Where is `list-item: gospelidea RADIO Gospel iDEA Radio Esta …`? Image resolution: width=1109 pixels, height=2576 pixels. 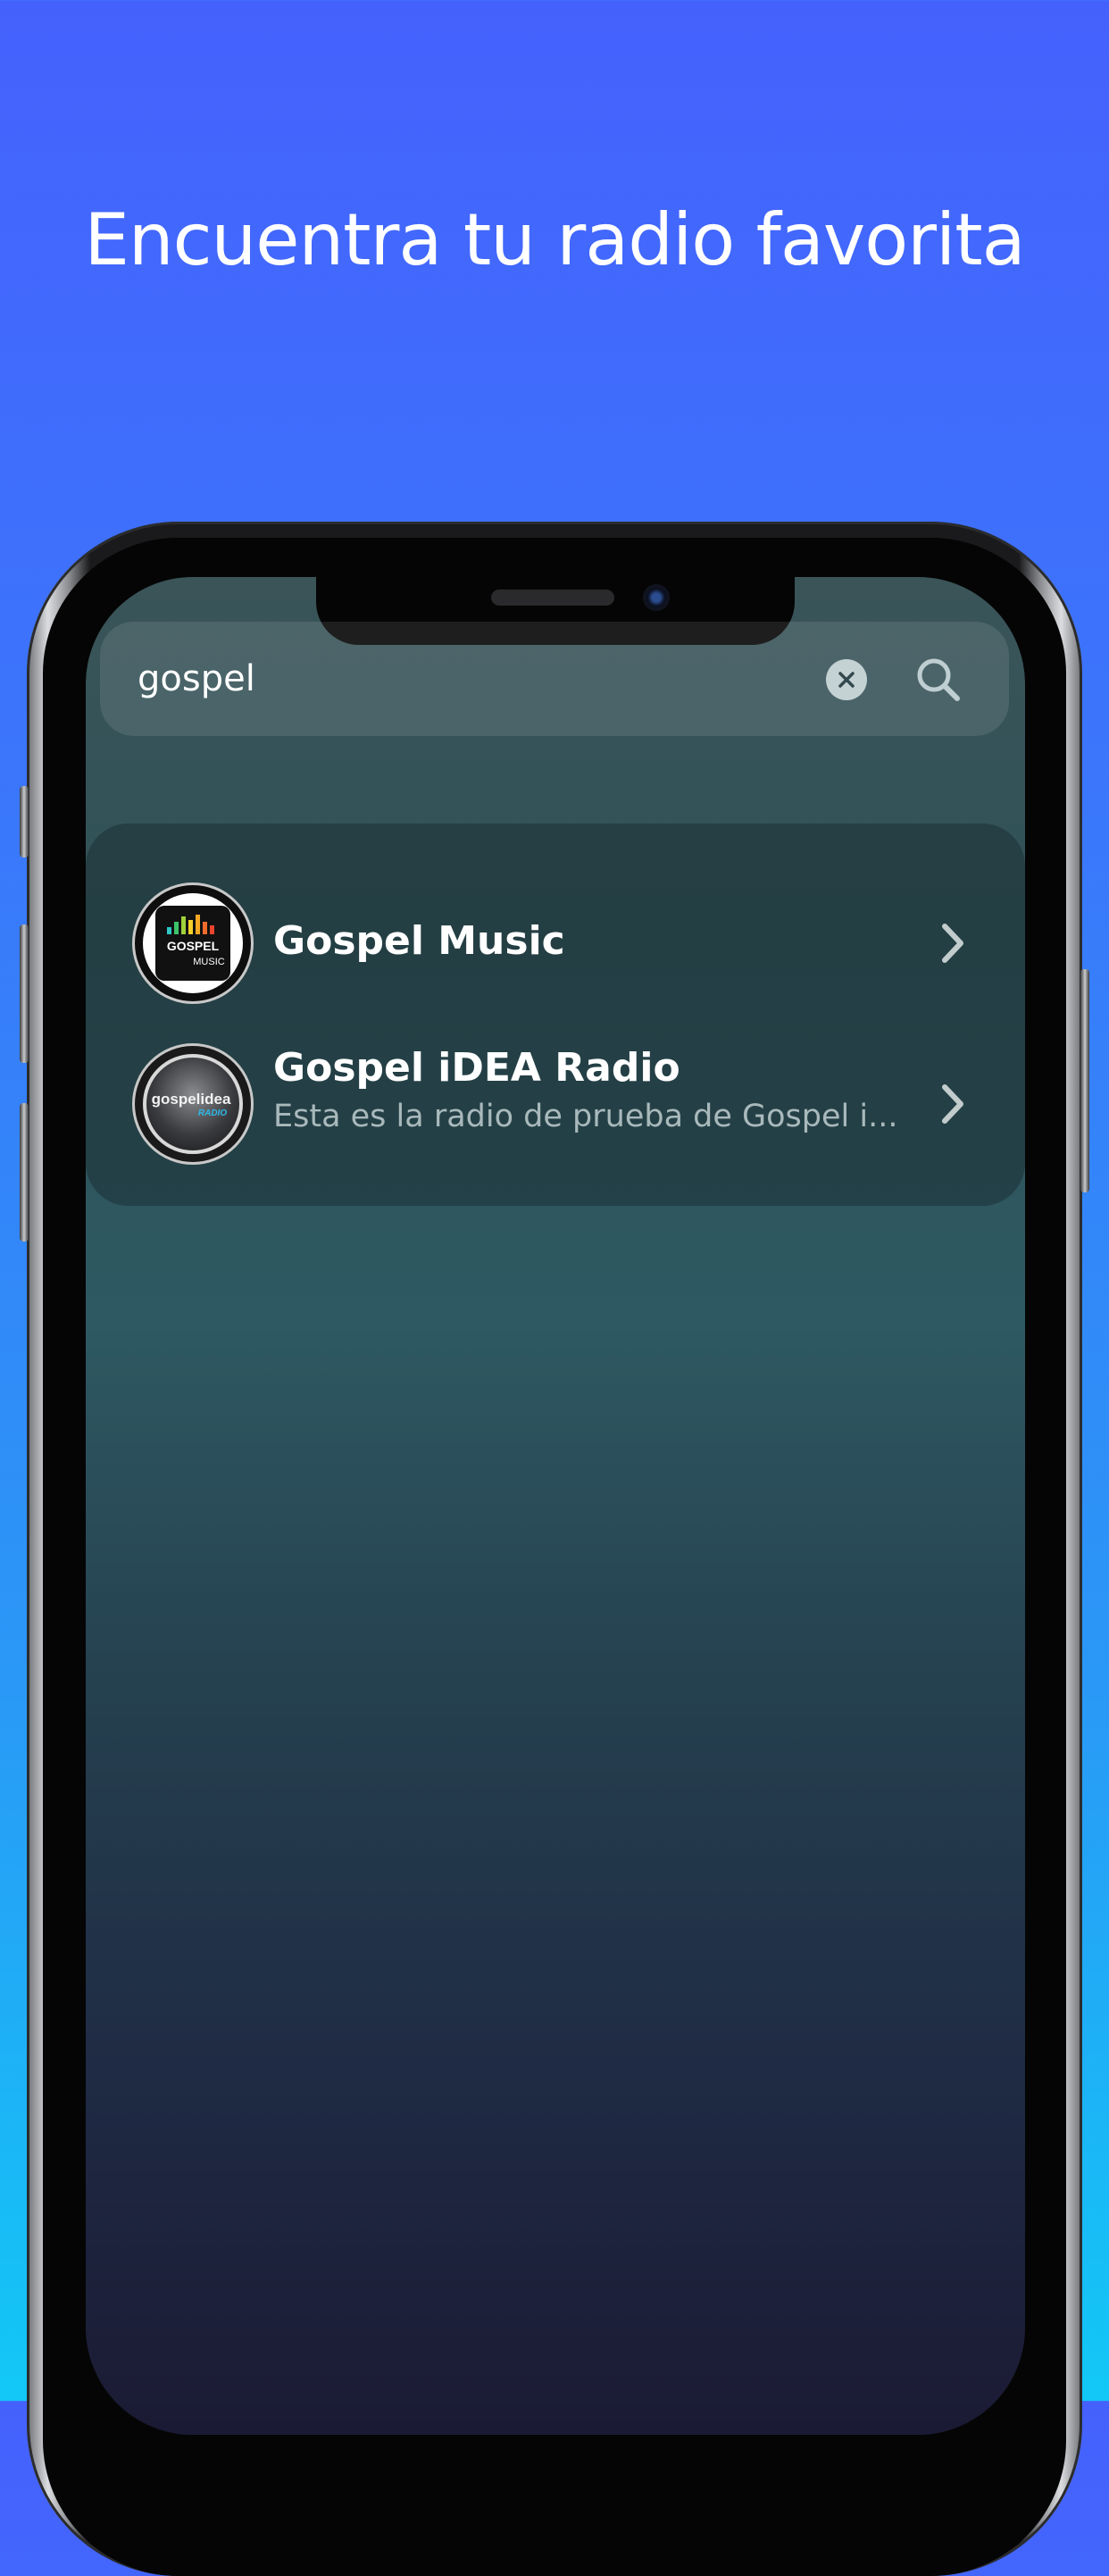
list-item: gospelidea RADIO Gospel iDEA Radio Esta … is located at coordinates (555, 1104).